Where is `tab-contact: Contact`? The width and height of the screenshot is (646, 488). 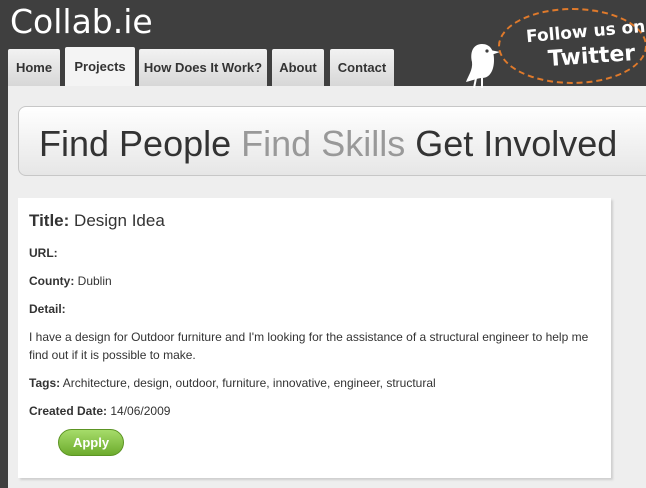
tab-contact: Contact is located at coordinates (362, 67).